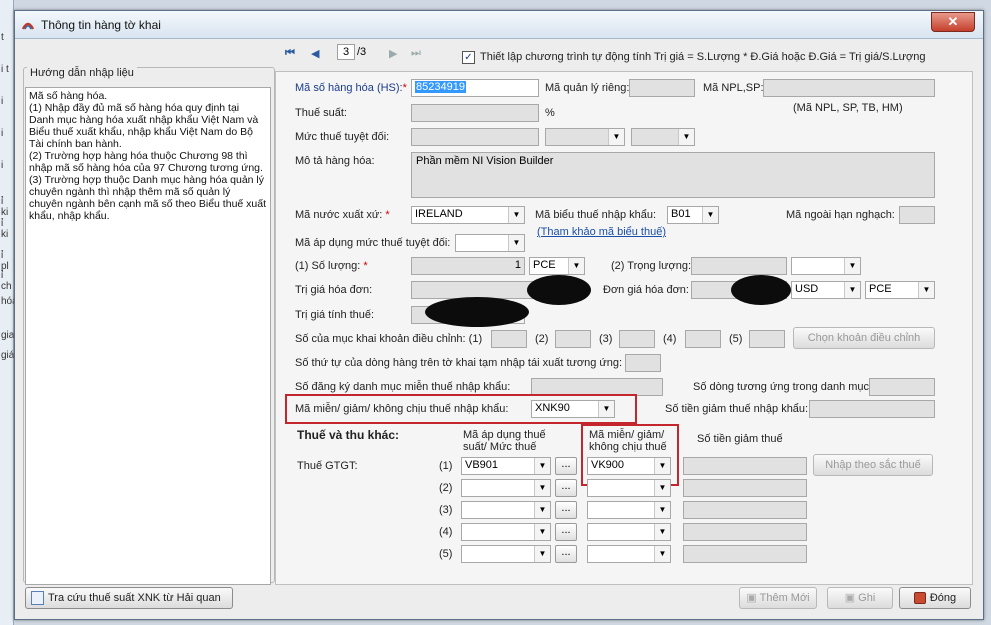 The height and width of the screenshot is (625, 991). I want to click on qlr-label: Mã quản lý riêng:, so click(587, 88).